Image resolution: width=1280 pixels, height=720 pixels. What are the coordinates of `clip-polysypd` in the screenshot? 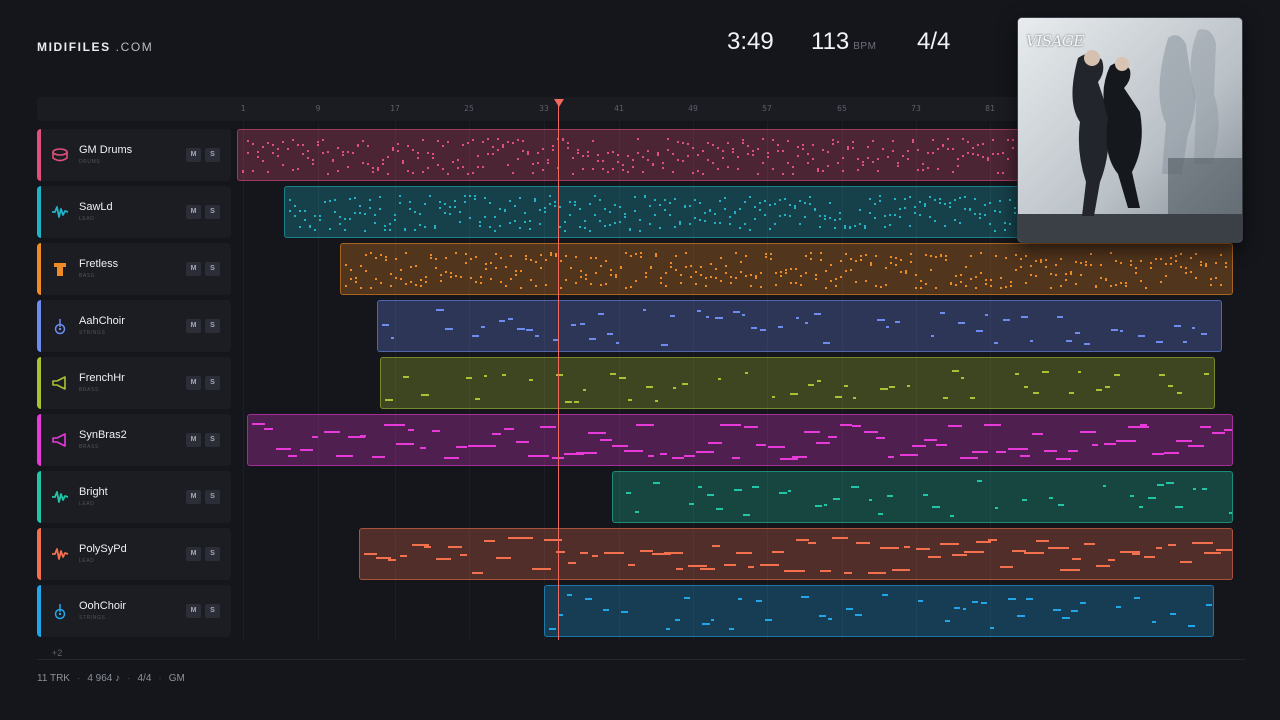 It's located at (796, 554).